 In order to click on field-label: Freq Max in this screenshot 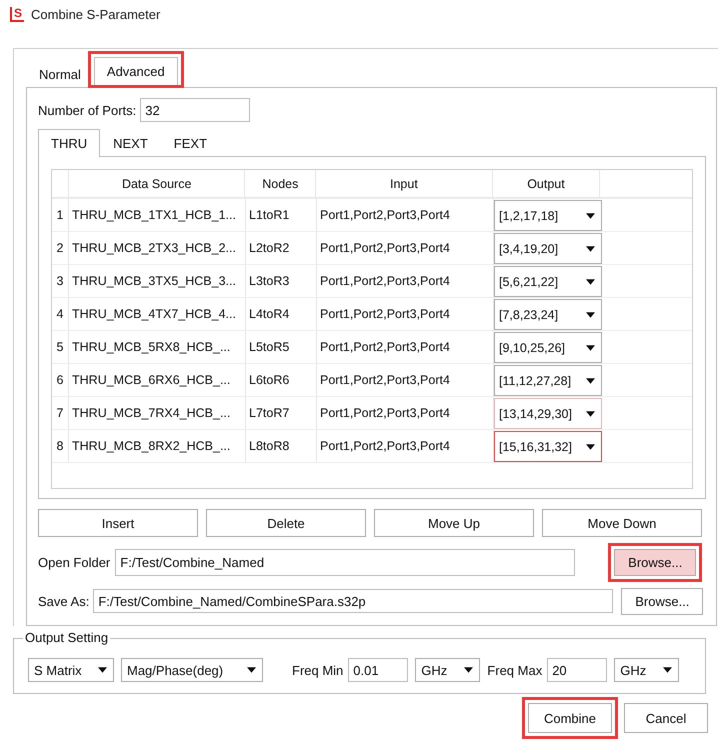, I will do `click(514, 670)`.